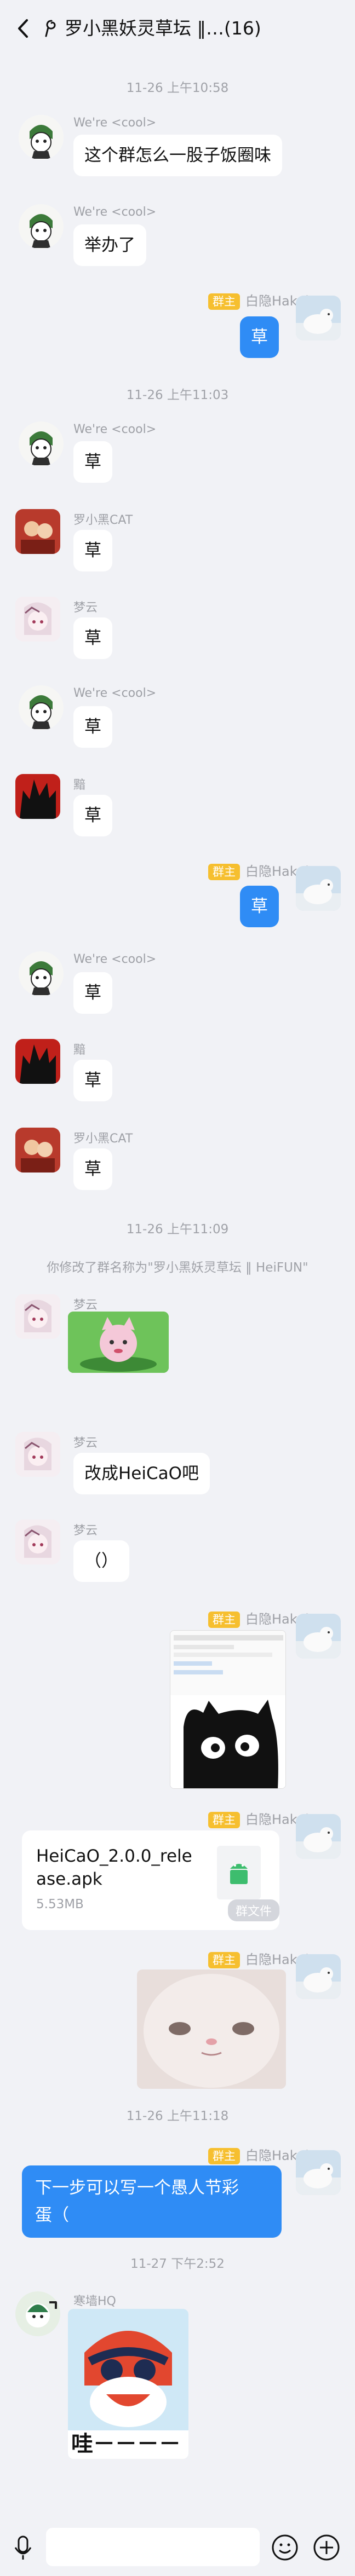 Image resolution: width=355 pixels, height=2576 pixels. What do you see at coordinates (177, 155) in the screenshot?
I see `message-bubble: 这个群怎么一股子饭圈味` at bounding box center [177, 155].